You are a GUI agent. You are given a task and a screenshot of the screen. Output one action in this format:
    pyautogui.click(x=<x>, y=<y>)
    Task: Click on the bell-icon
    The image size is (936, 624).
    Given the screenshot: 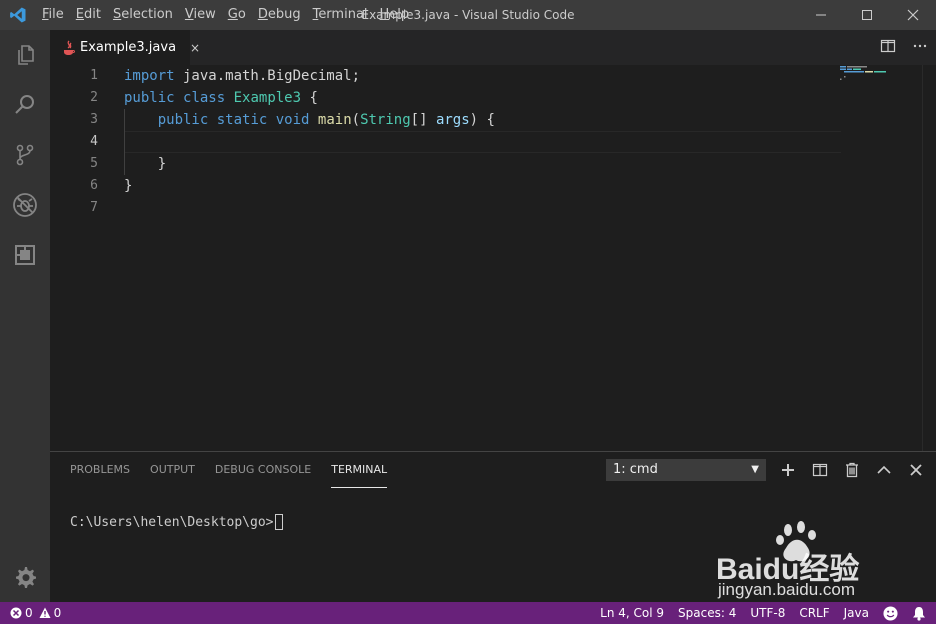 What is the action you would take?
    pyautogui.click(x=919, y=613)
    